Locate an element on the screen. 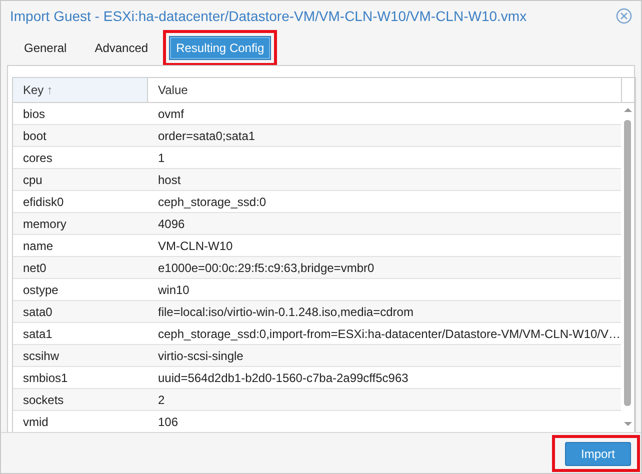  scroll-down-icon is located at coordinates (628, 424).